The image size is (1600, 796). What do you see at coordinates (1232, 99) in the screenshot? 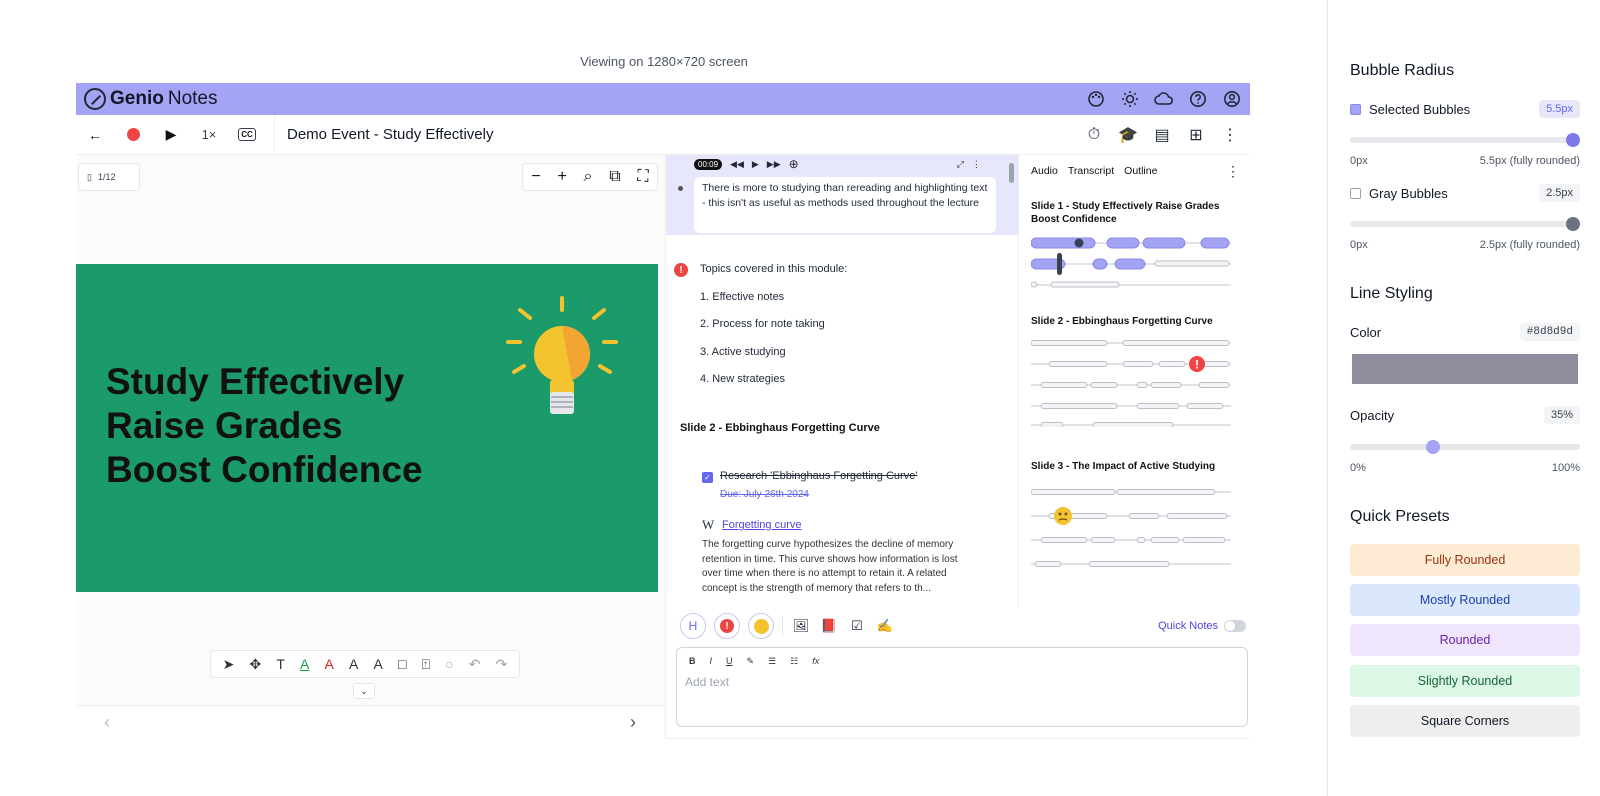
I see `account-icon` at bounding box center [1232, 99].